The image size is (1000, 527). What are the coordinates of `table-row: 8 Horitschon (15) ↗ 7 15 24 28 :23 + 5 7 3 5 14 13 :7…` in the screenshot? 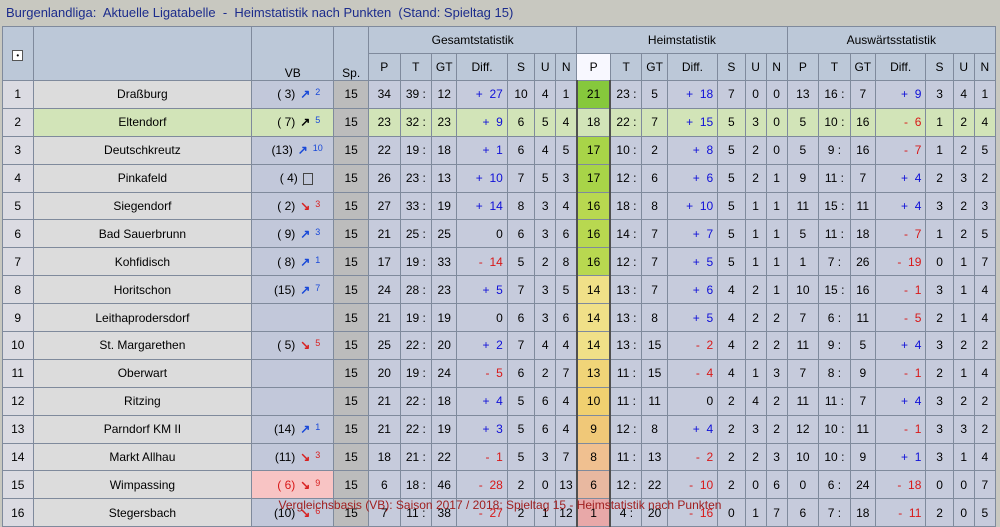 It's located at (499, 290).